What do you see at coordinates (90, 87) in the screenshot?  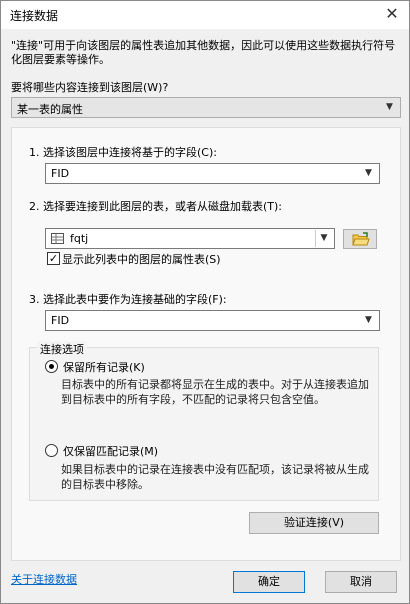 I see `join-what-label: 要将哪些内容连接到该图层(W)?` at bounding box center [90, 87].